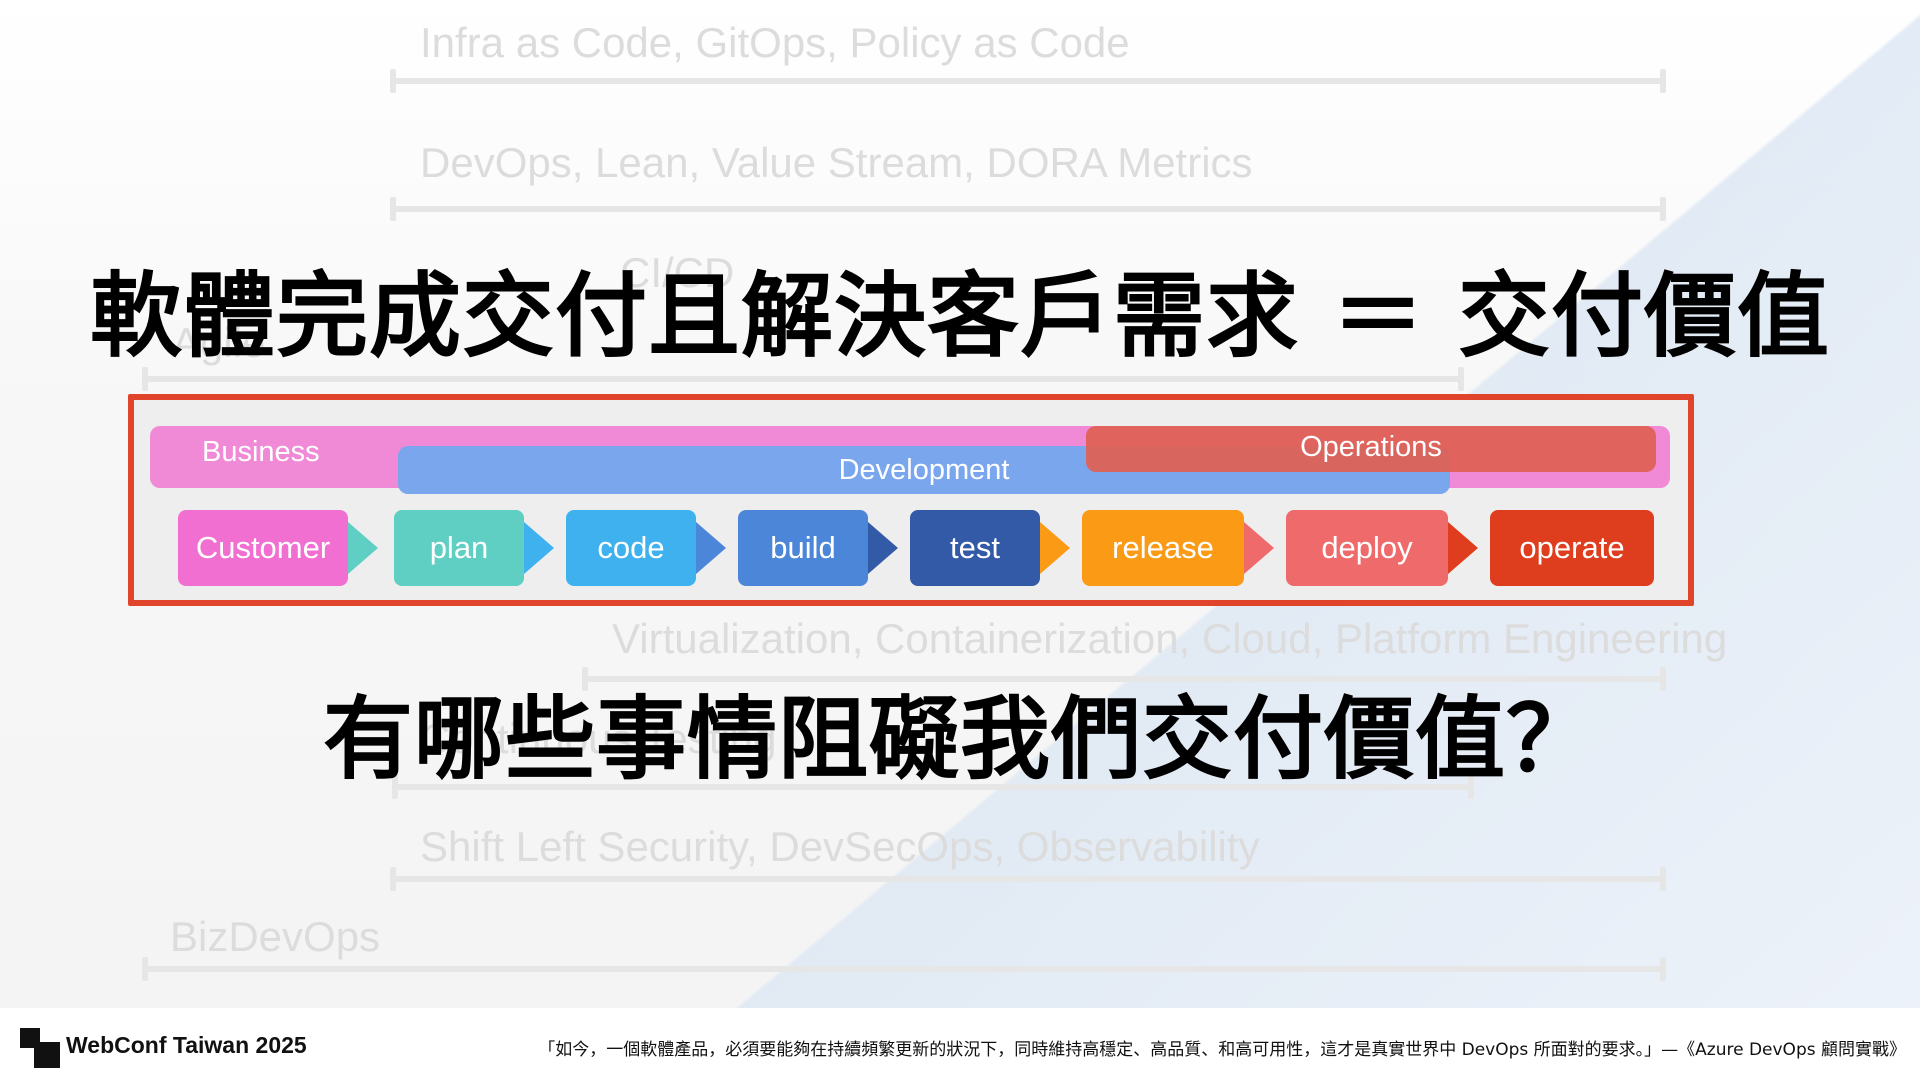 The image size is (1920, 1080). What do you see at coordinates (40, 1048) in the screenshot?
I see `webconf-logo-icon` at bounding box center [40, 1048].